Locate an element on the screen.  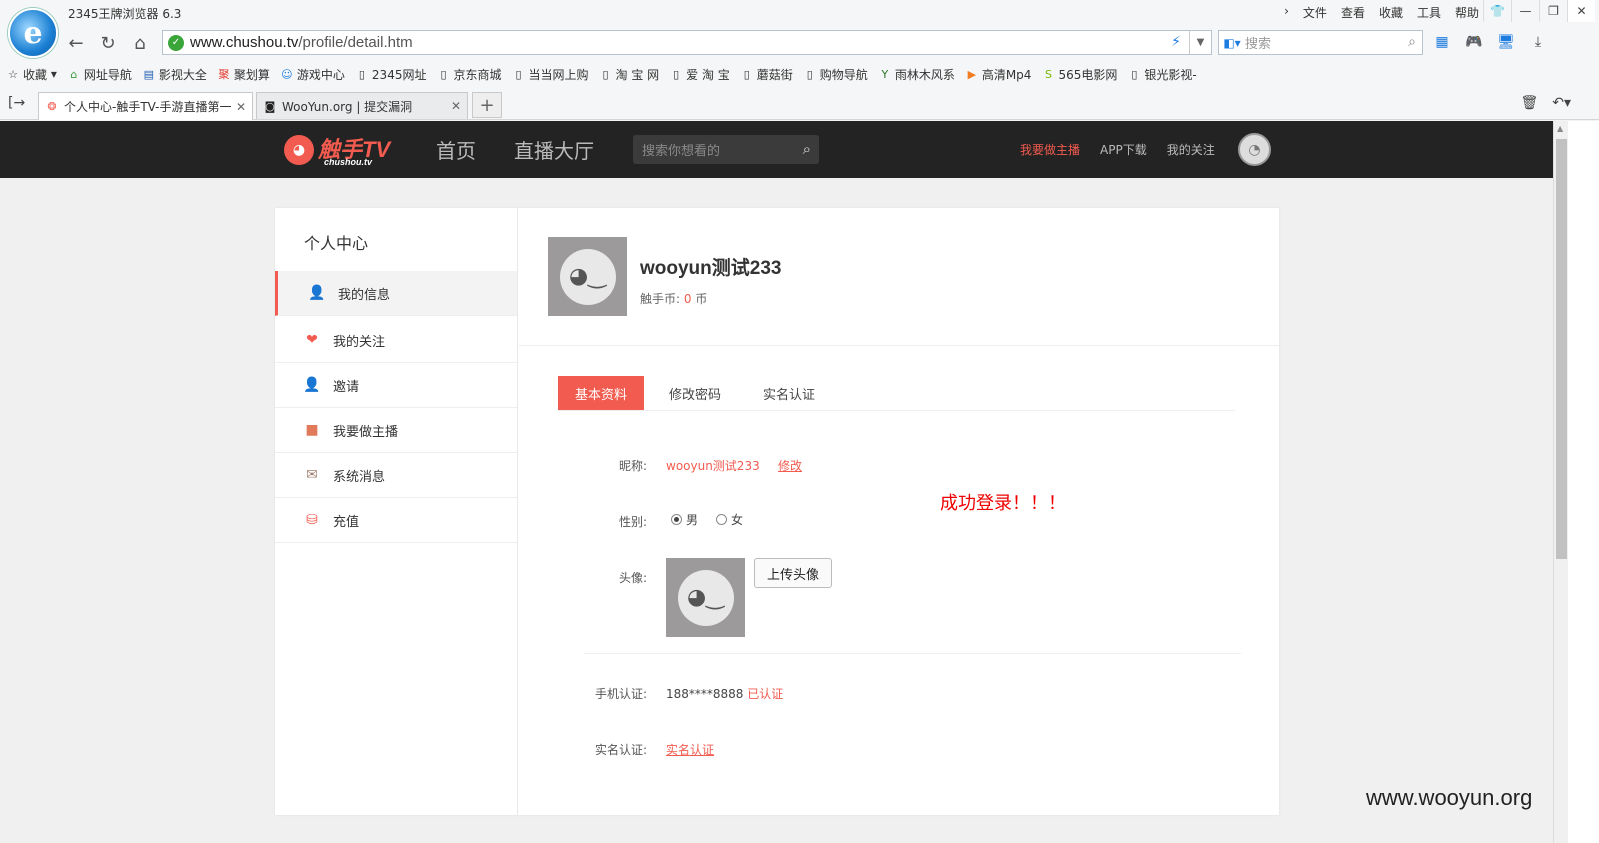
site-nav: 首页 直播大厅 is located at coordinates (515, 149).